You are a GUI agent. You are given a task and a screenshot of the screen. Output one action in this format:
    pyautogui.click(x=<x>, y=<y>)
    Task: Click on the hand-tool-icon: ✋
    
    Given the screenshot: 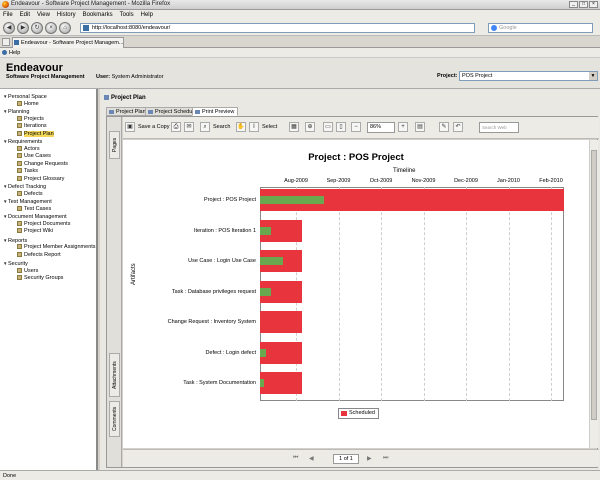 What is the action you would take?
    pyautogui.click(x=241, y=127)
    